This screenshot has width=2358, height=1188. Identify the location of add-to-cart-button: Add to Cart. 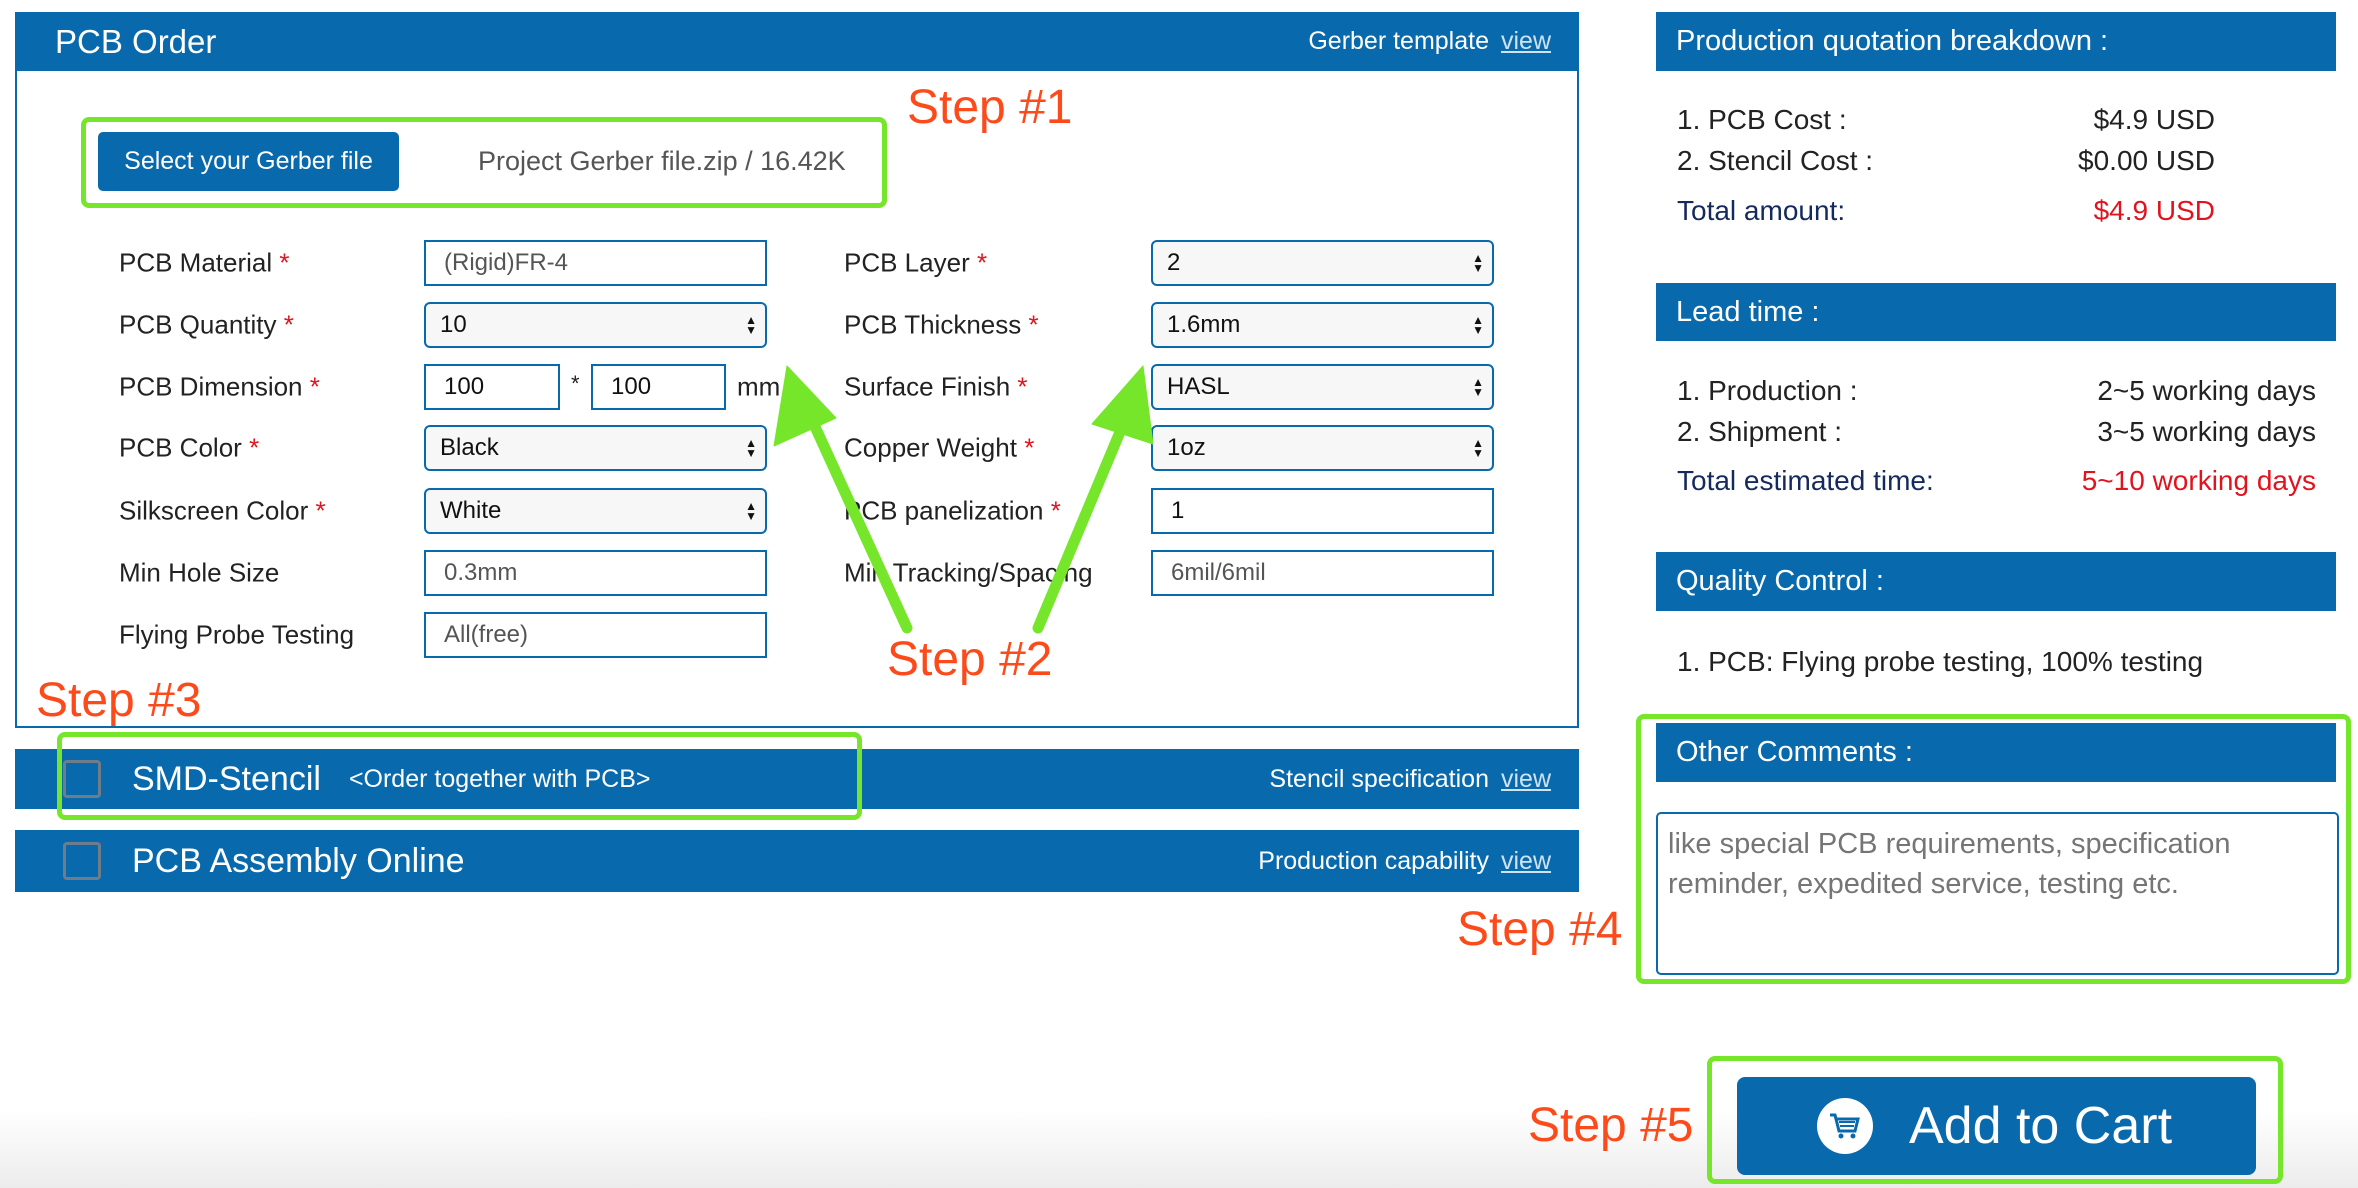
(1996, 1126).